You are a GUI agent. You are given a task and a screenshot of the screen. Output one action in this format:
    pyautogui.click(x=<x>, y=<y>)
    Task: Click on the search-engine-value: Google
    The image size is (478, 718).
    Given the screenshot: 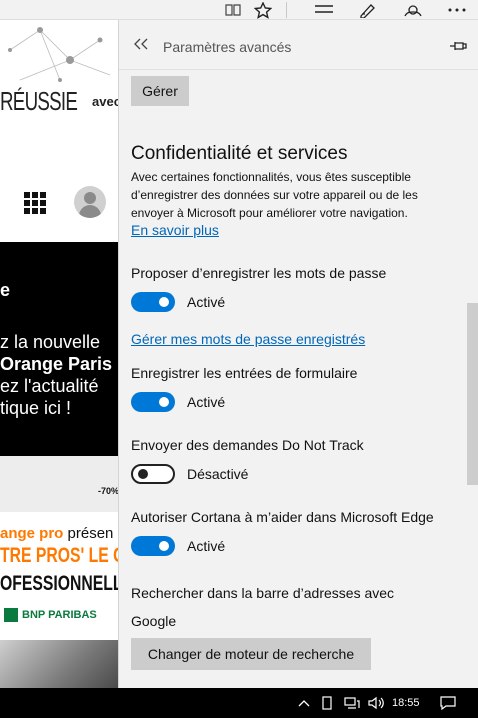 What is the action you would take?
    pyautogui.click(x=154, y=621)
    